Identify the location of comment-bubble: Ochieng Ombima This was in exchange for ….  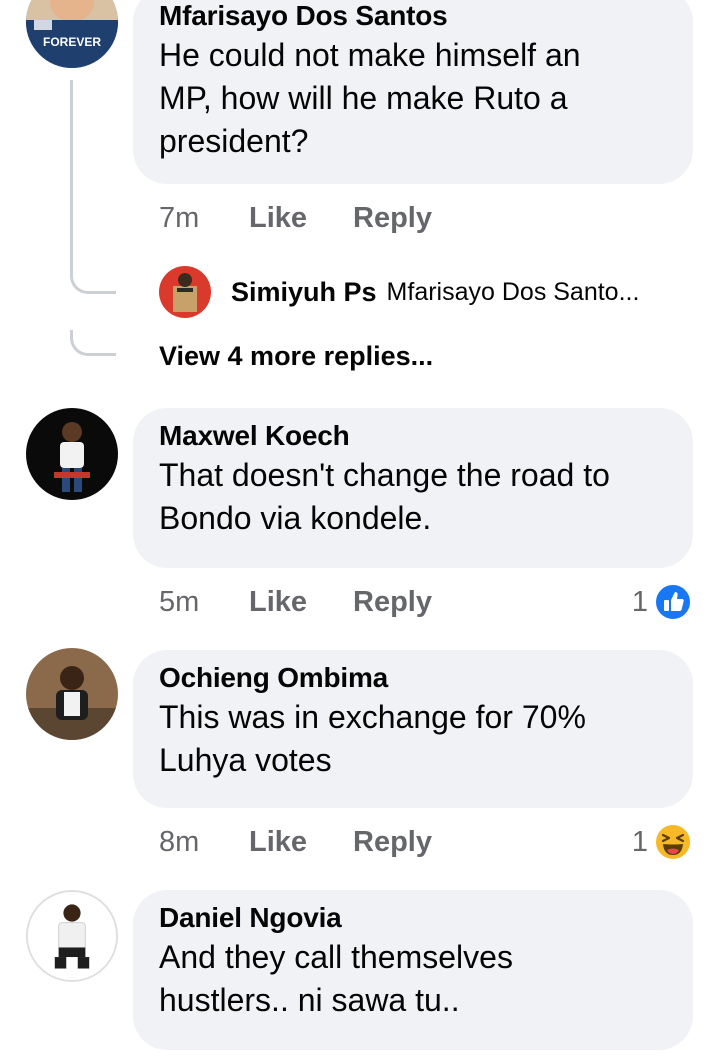
(413, 729).